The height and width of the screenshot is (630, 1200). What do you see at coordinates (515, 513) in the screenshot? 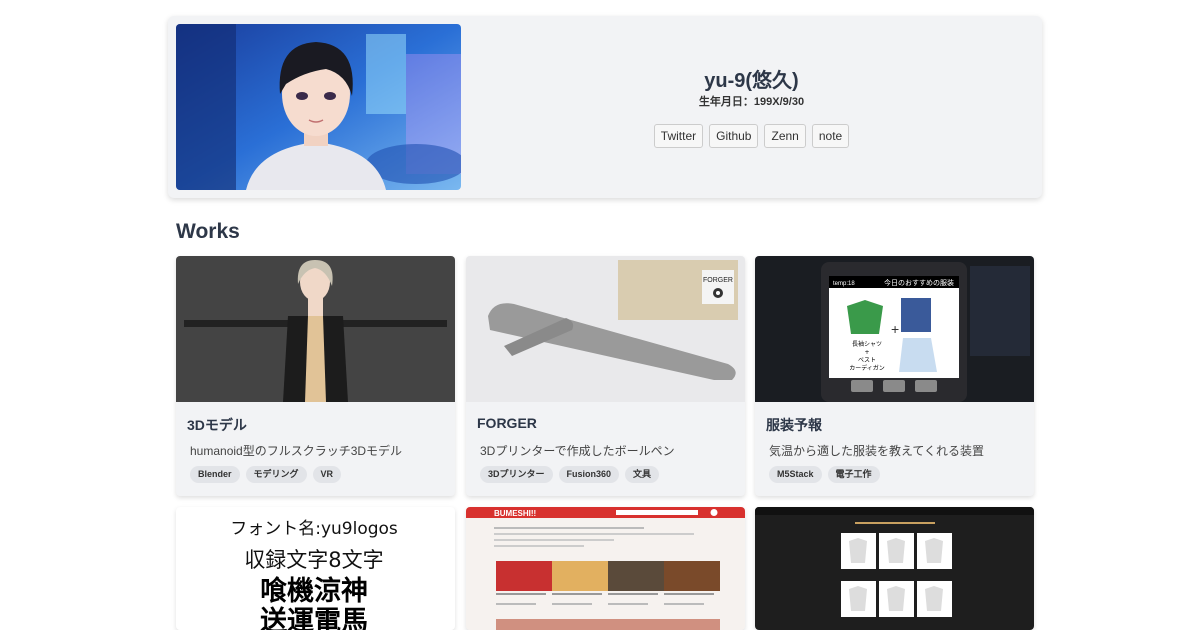
I see `bumeshi-logo: BUMESHI!!` at bounding box center [515, 513].